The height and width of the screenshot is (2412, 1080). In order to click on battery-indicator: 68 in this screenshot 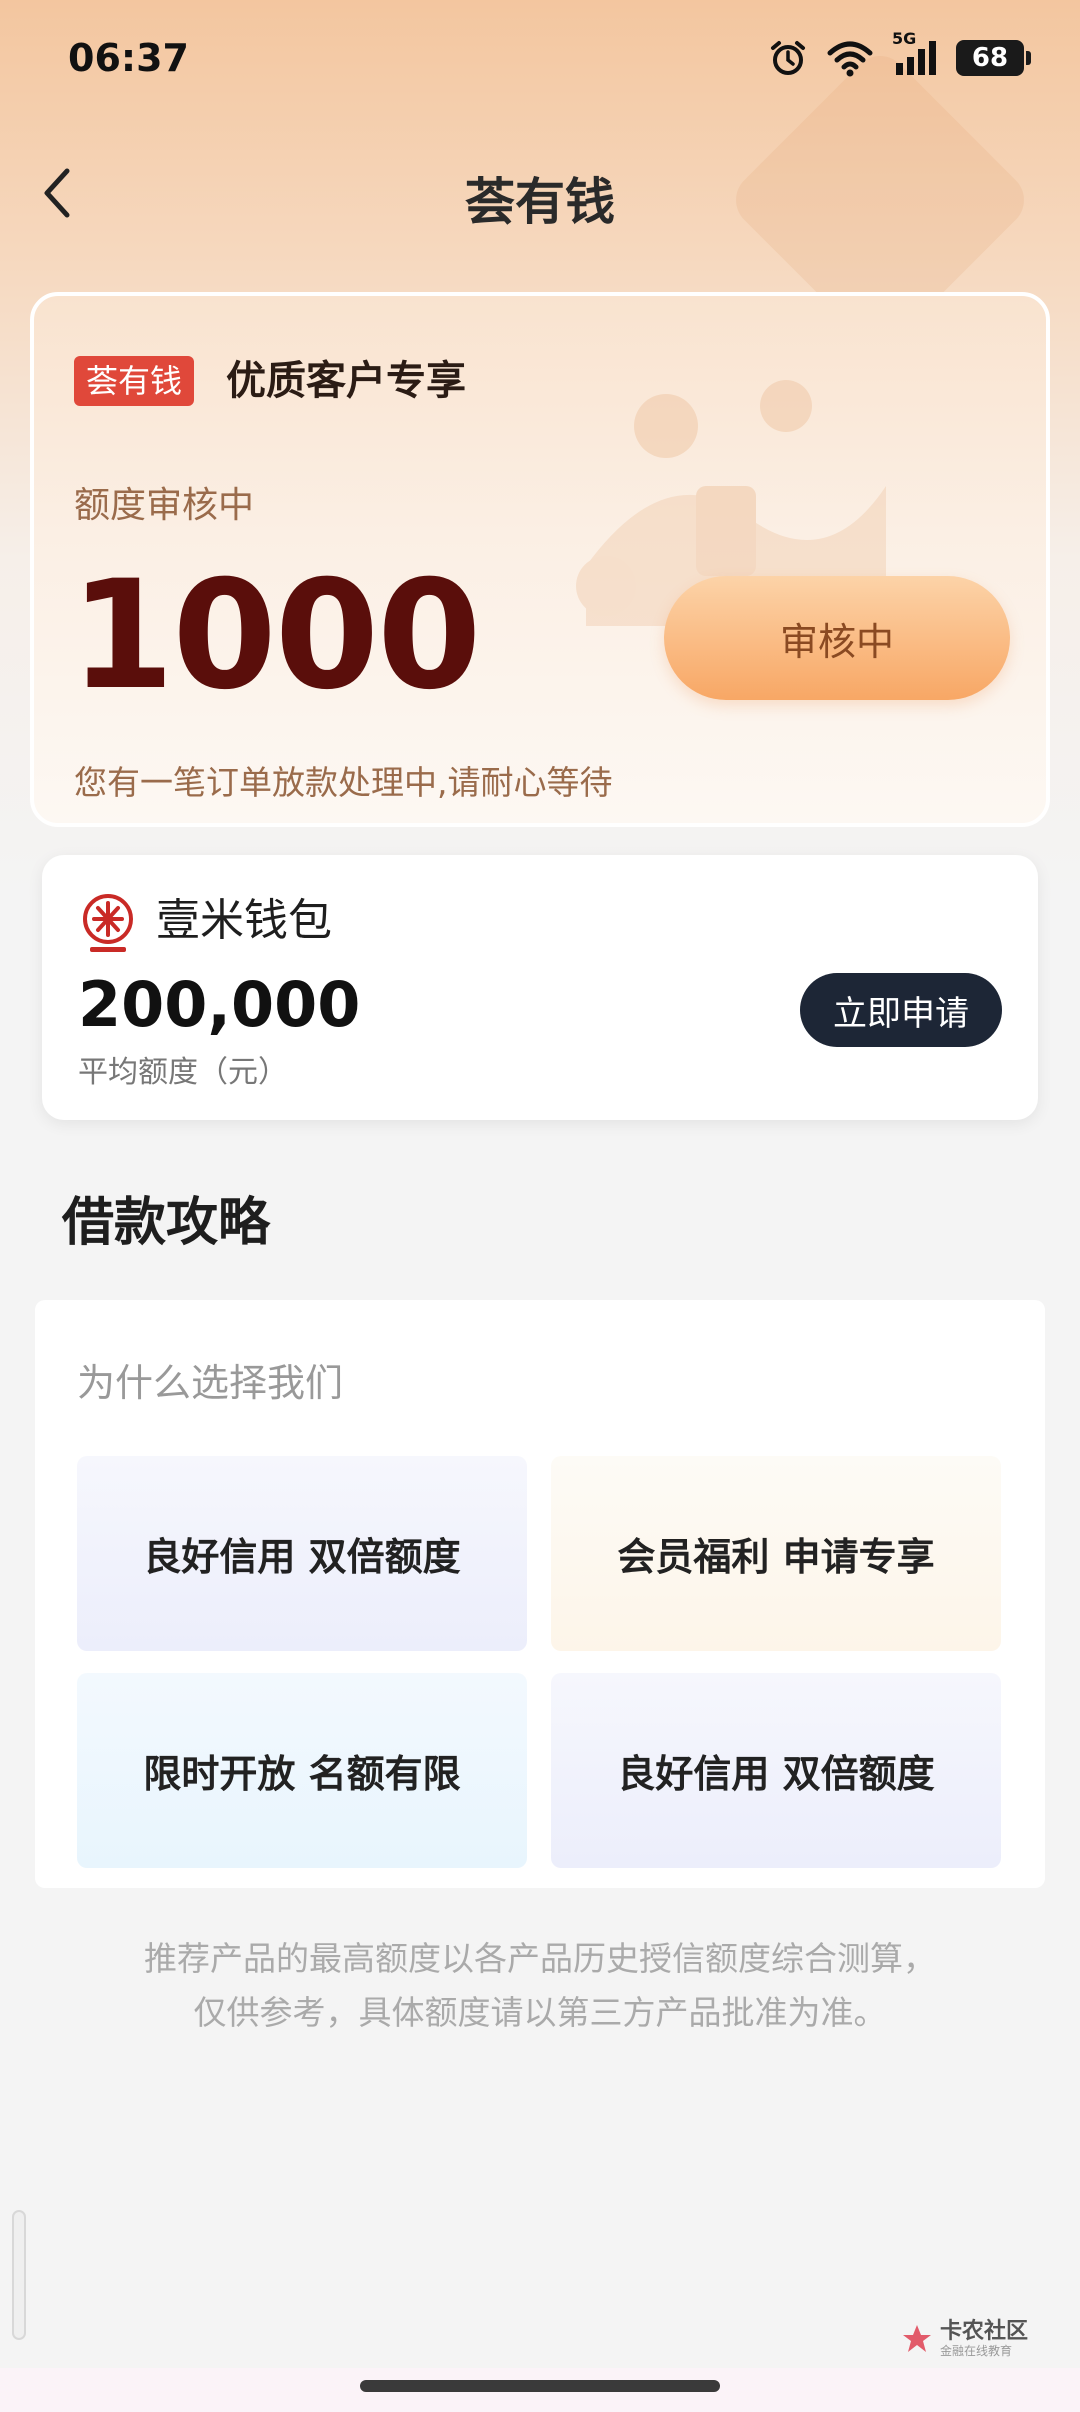, I will do `click(993, 58)`.